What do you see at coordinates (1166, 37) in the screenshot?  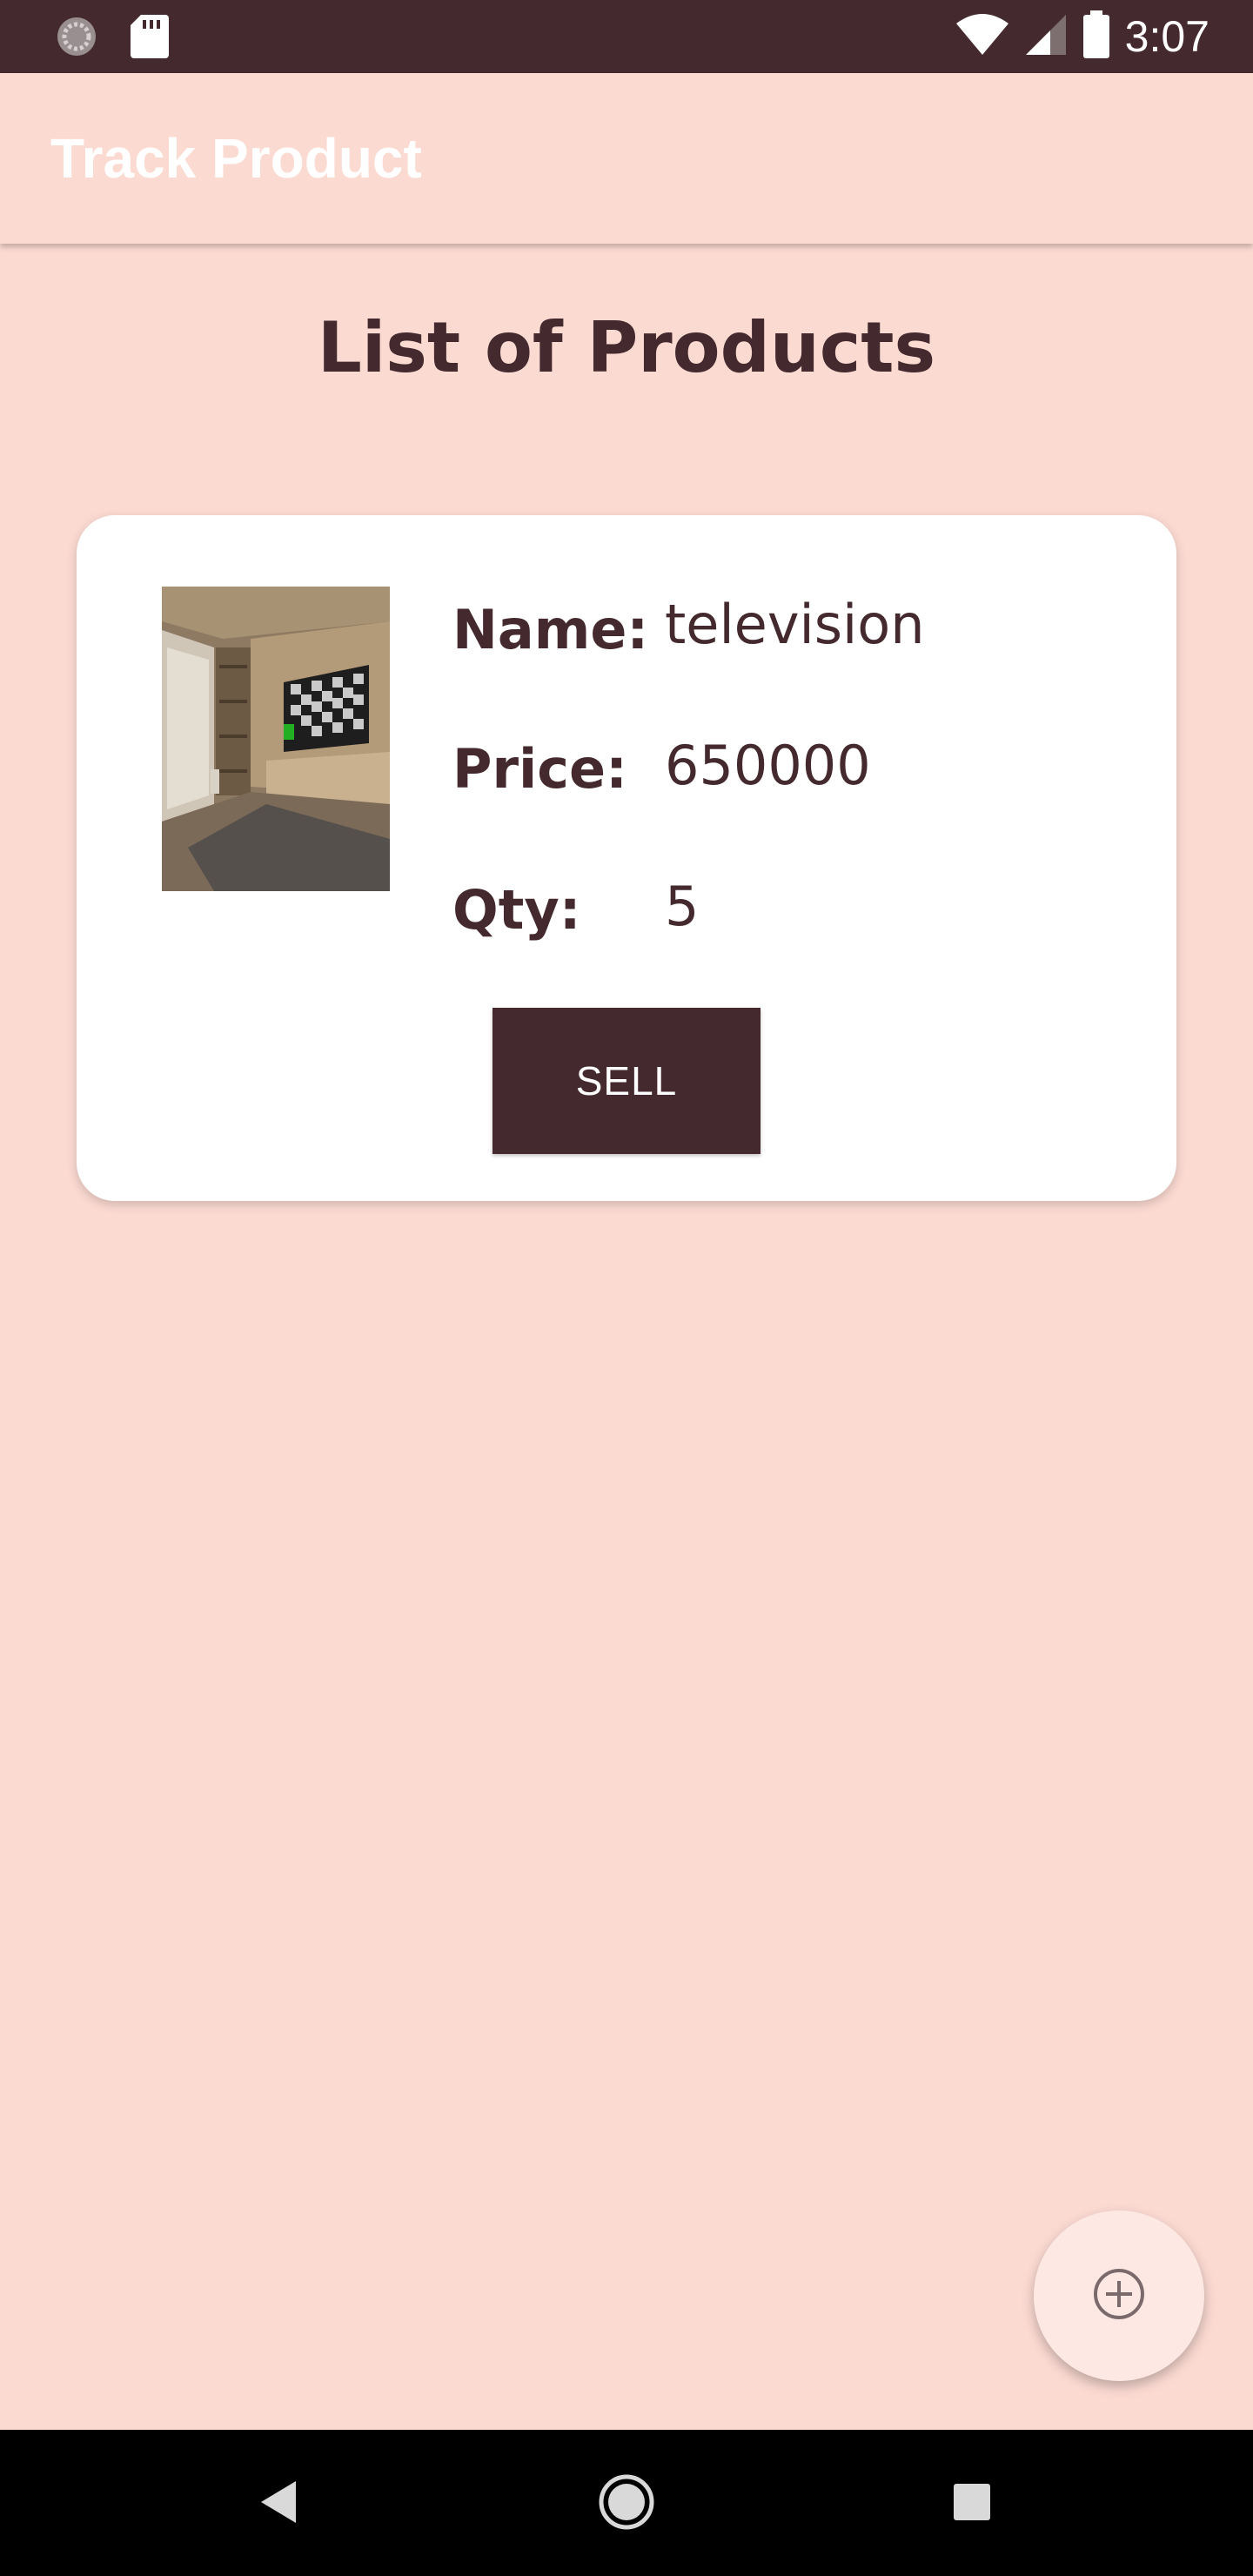 I see `status-time: 3:07` at bounding box center [1166, 37].